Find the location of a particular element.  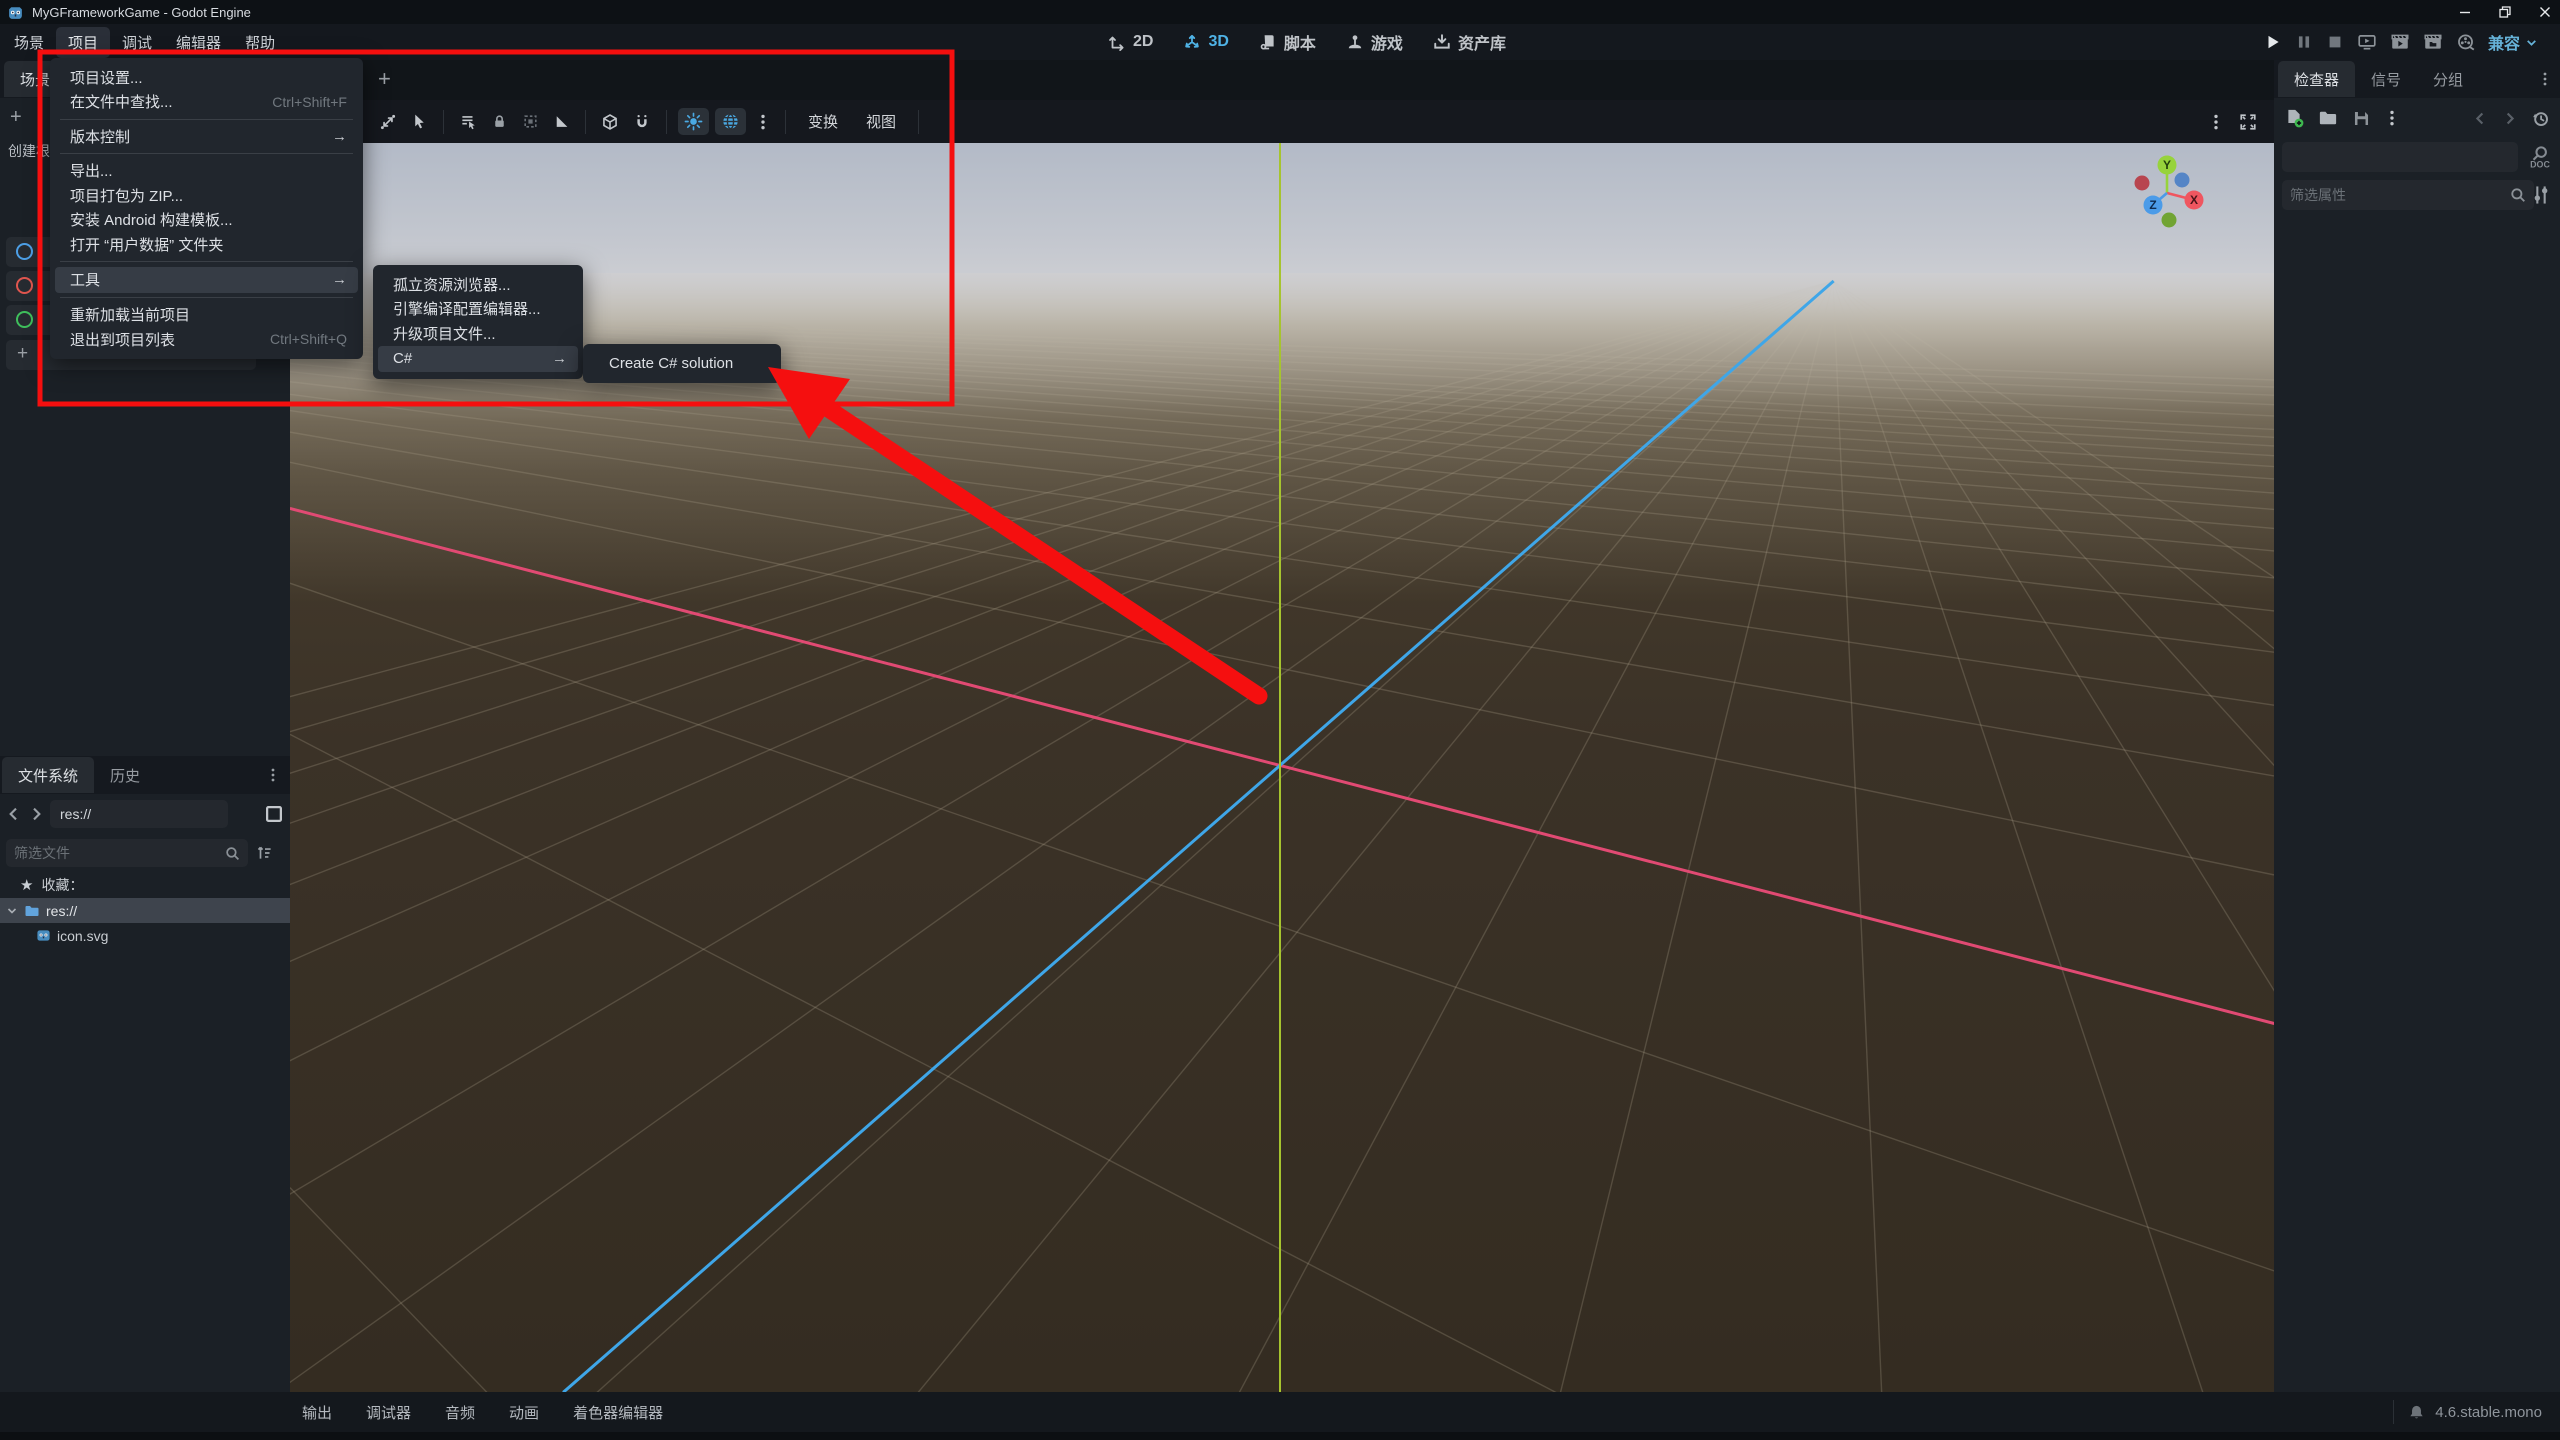

godot-logo-icon is located at coordinates (15, 12).